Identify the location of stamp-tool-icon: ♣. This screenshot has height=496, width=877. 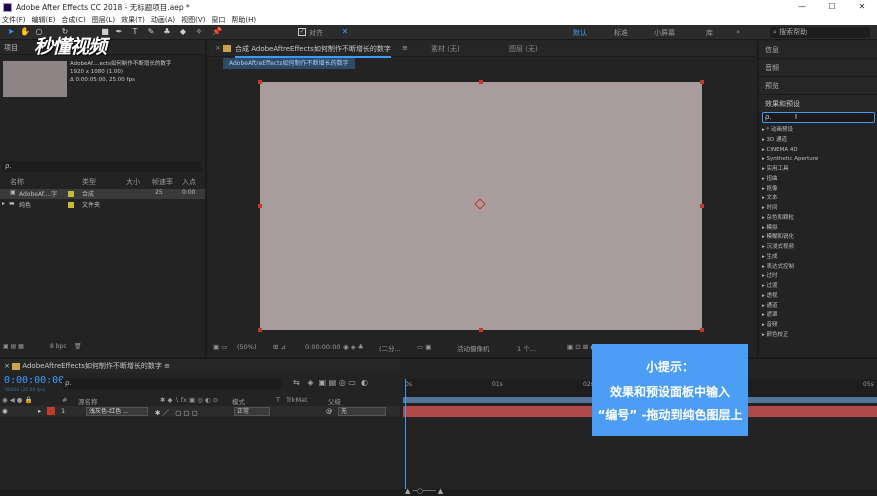
(167, 32).